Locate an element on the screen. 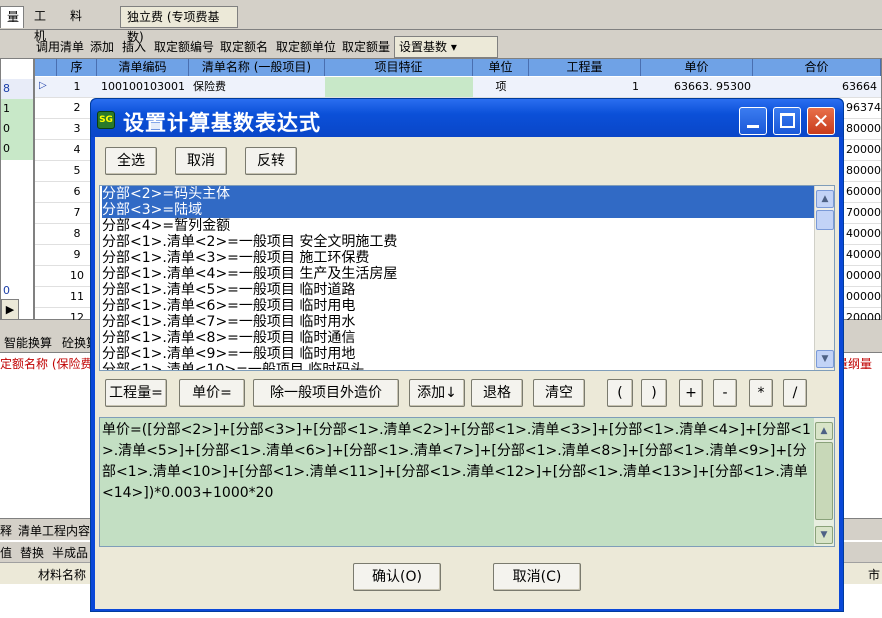 The height and width of the screenshot is (618, 882). row-code: 100100103001 is located at coordinates (143, 86).